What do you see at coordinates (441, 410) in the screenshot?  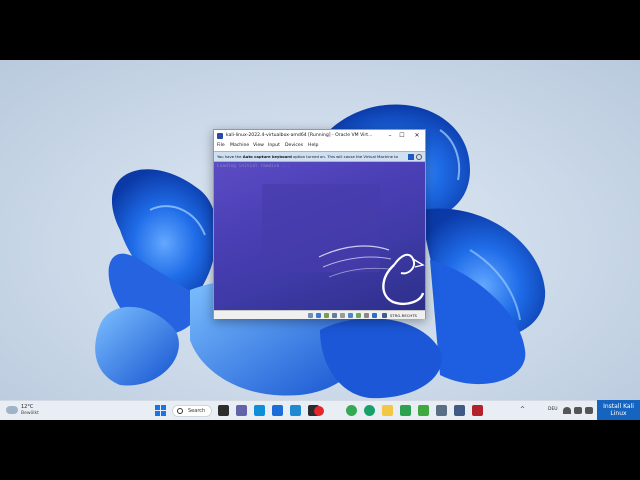 I see `settings-icon` at bounding box center [441, 410].